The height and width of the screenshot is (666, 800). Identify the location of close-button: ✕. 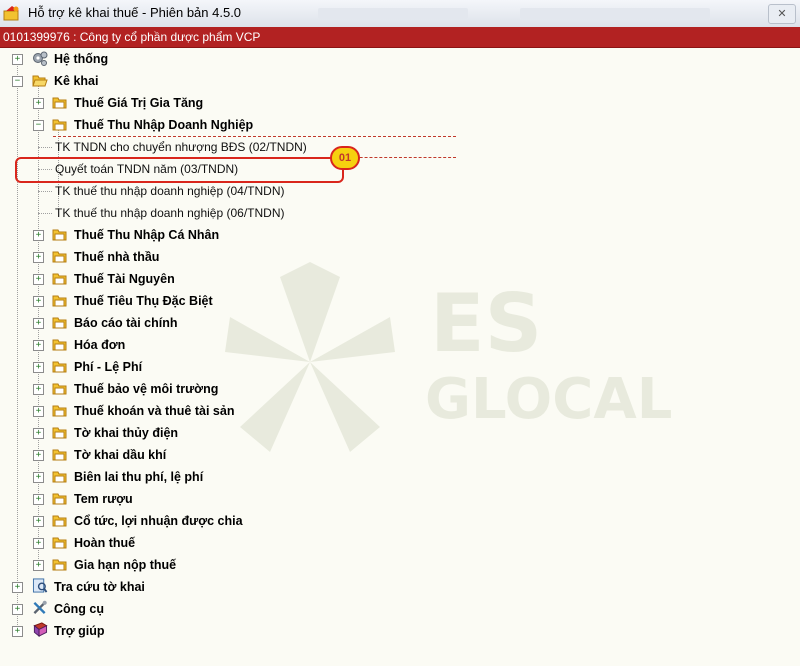
(782, 14).